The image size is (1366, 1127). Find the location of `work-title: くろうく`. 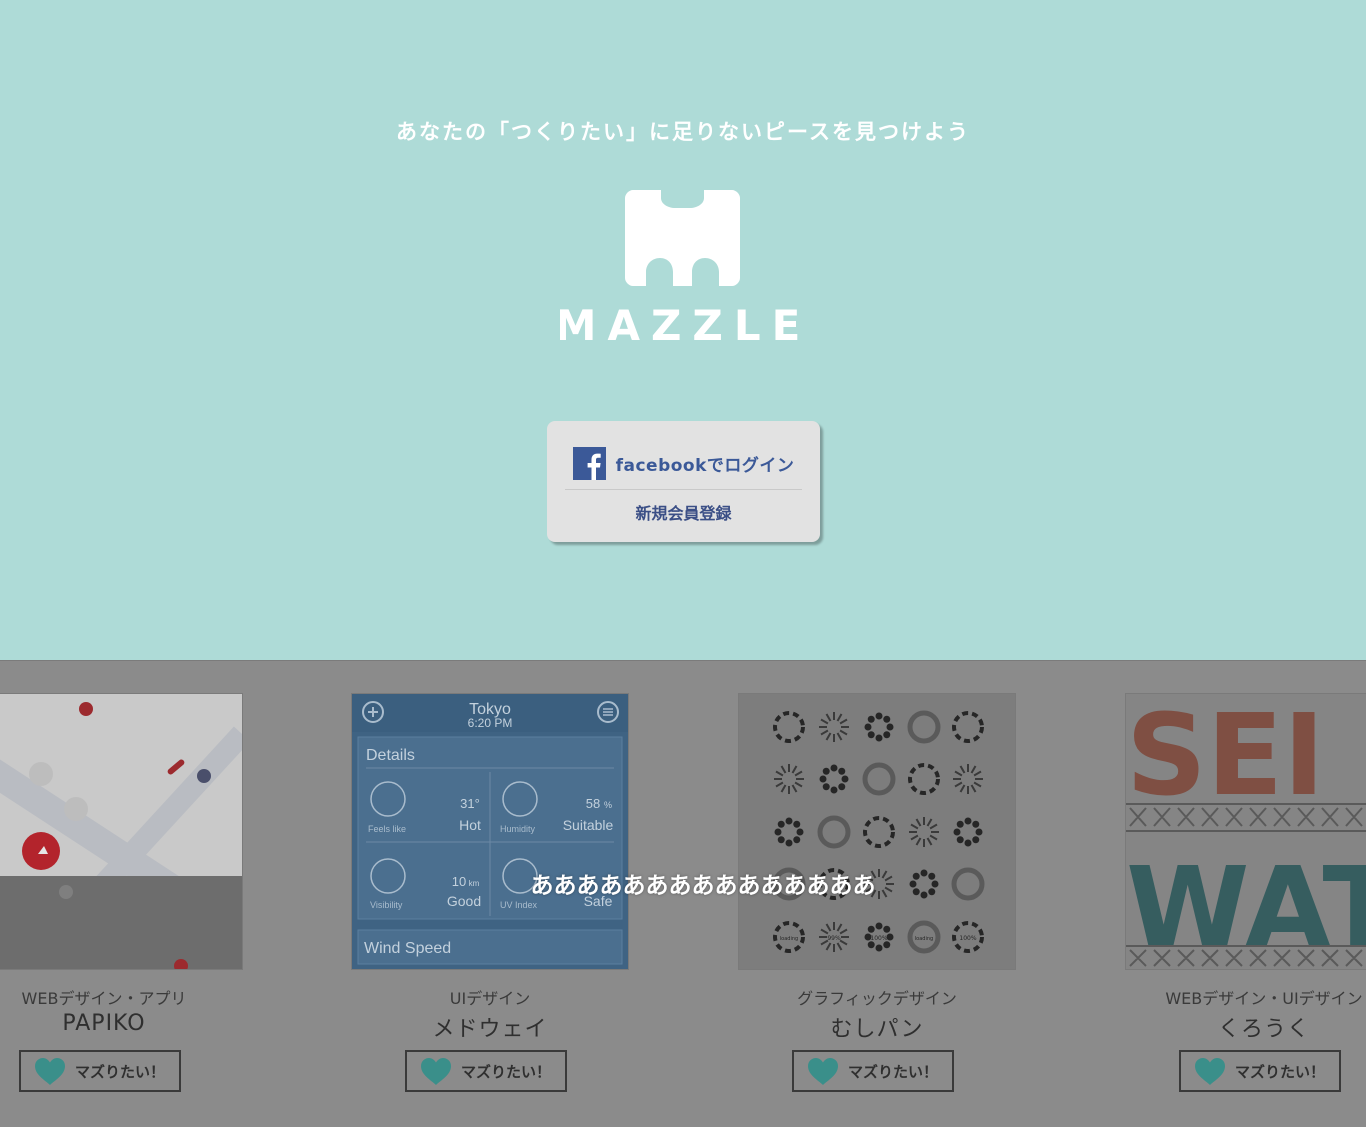

work-title: くろうく is located at coordinates (1263, 1029).